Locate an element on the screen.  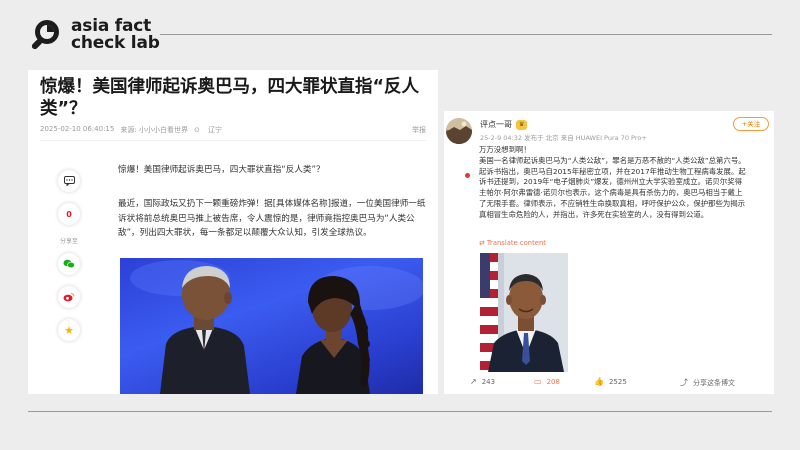
post-actions-bar: ↗ 243 ▭ 208 👍 2525 ⤴ 分享这条博文 is located at coordinates (609, 383).